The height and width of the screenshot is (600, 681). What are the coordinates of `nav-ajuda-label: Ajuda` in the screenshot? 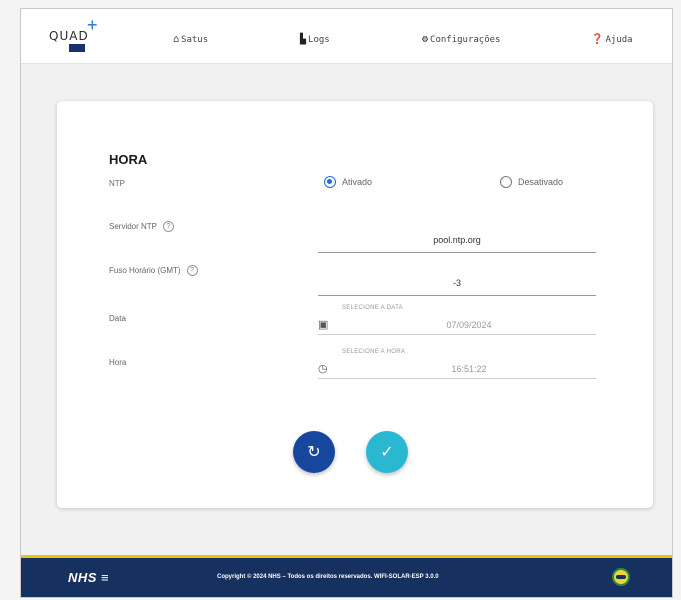 It's located at (619, 39).